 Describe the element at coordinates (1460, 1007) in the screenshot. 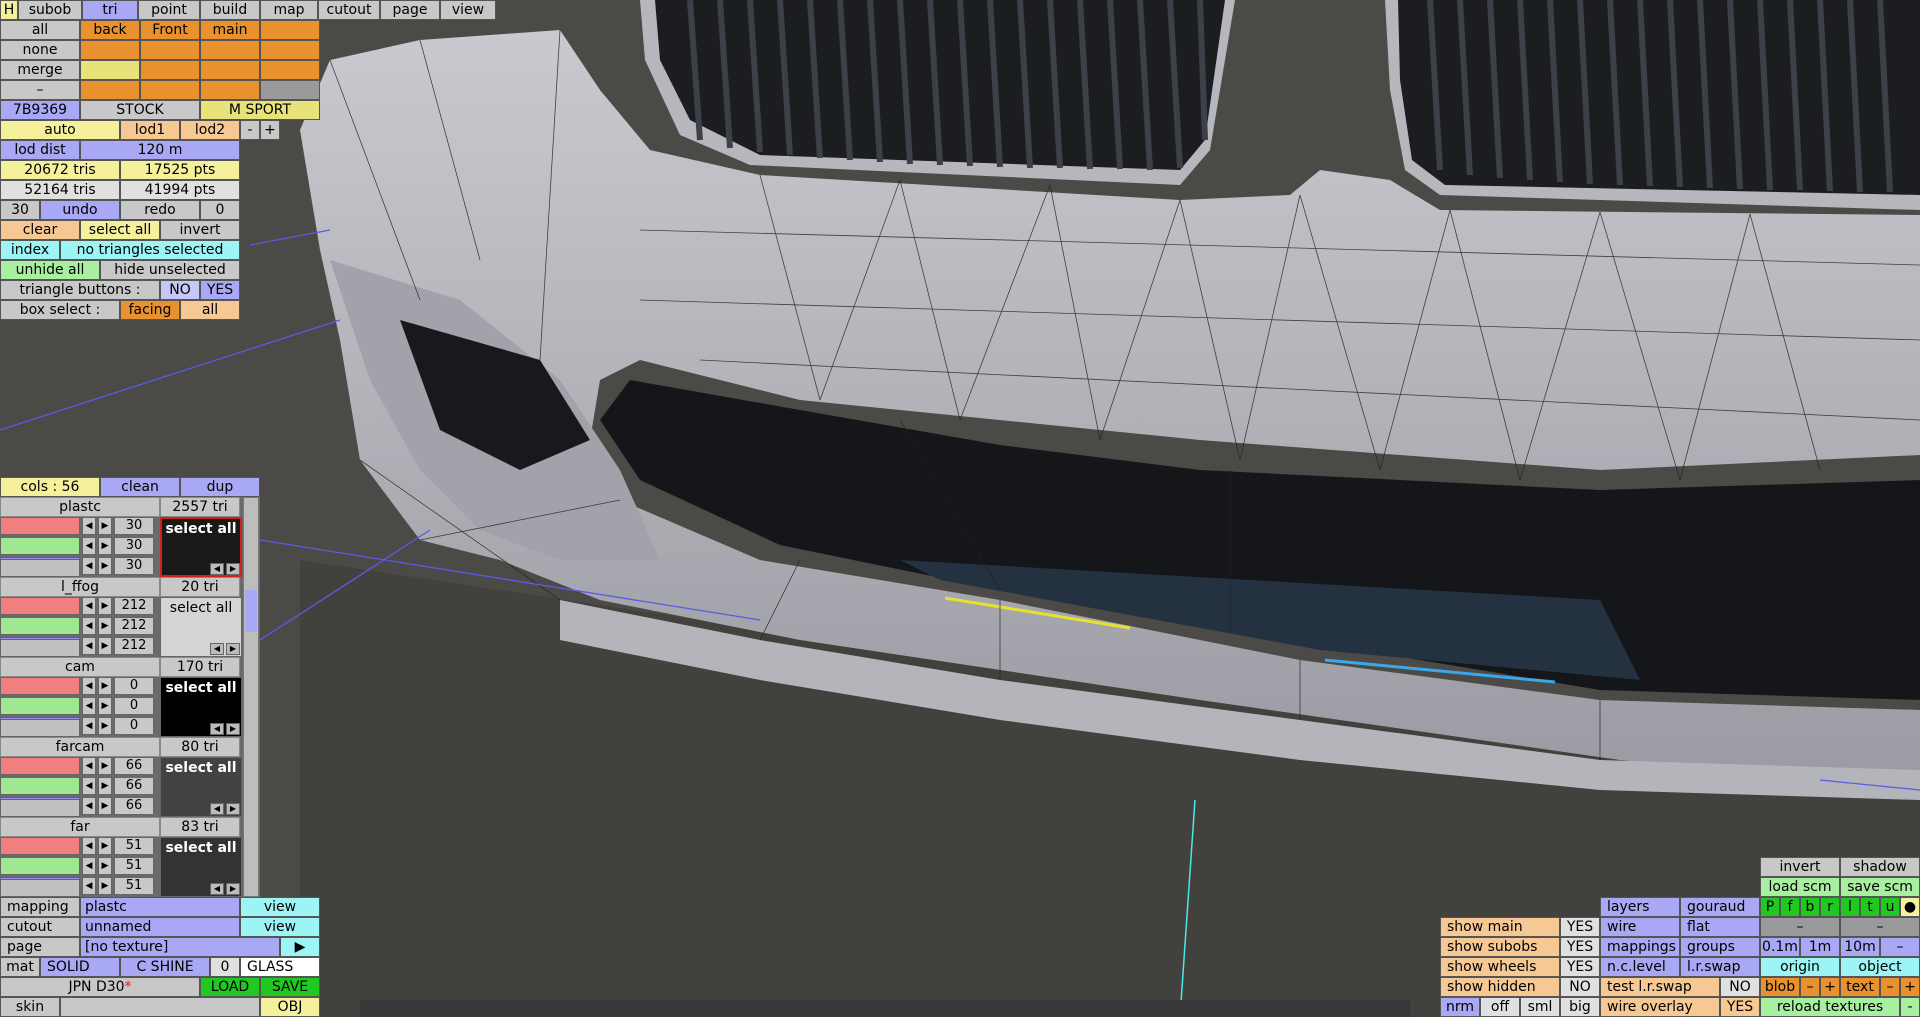

I see `nrm-button: nrm` at that location.